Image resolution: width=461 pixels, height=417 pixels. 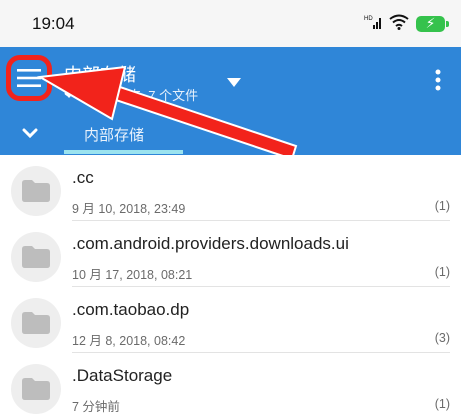 What do you see at coordinates (122, 375) in the screenshot?
I see `file-name: .DataStorage` at bounding box center [122, 375].